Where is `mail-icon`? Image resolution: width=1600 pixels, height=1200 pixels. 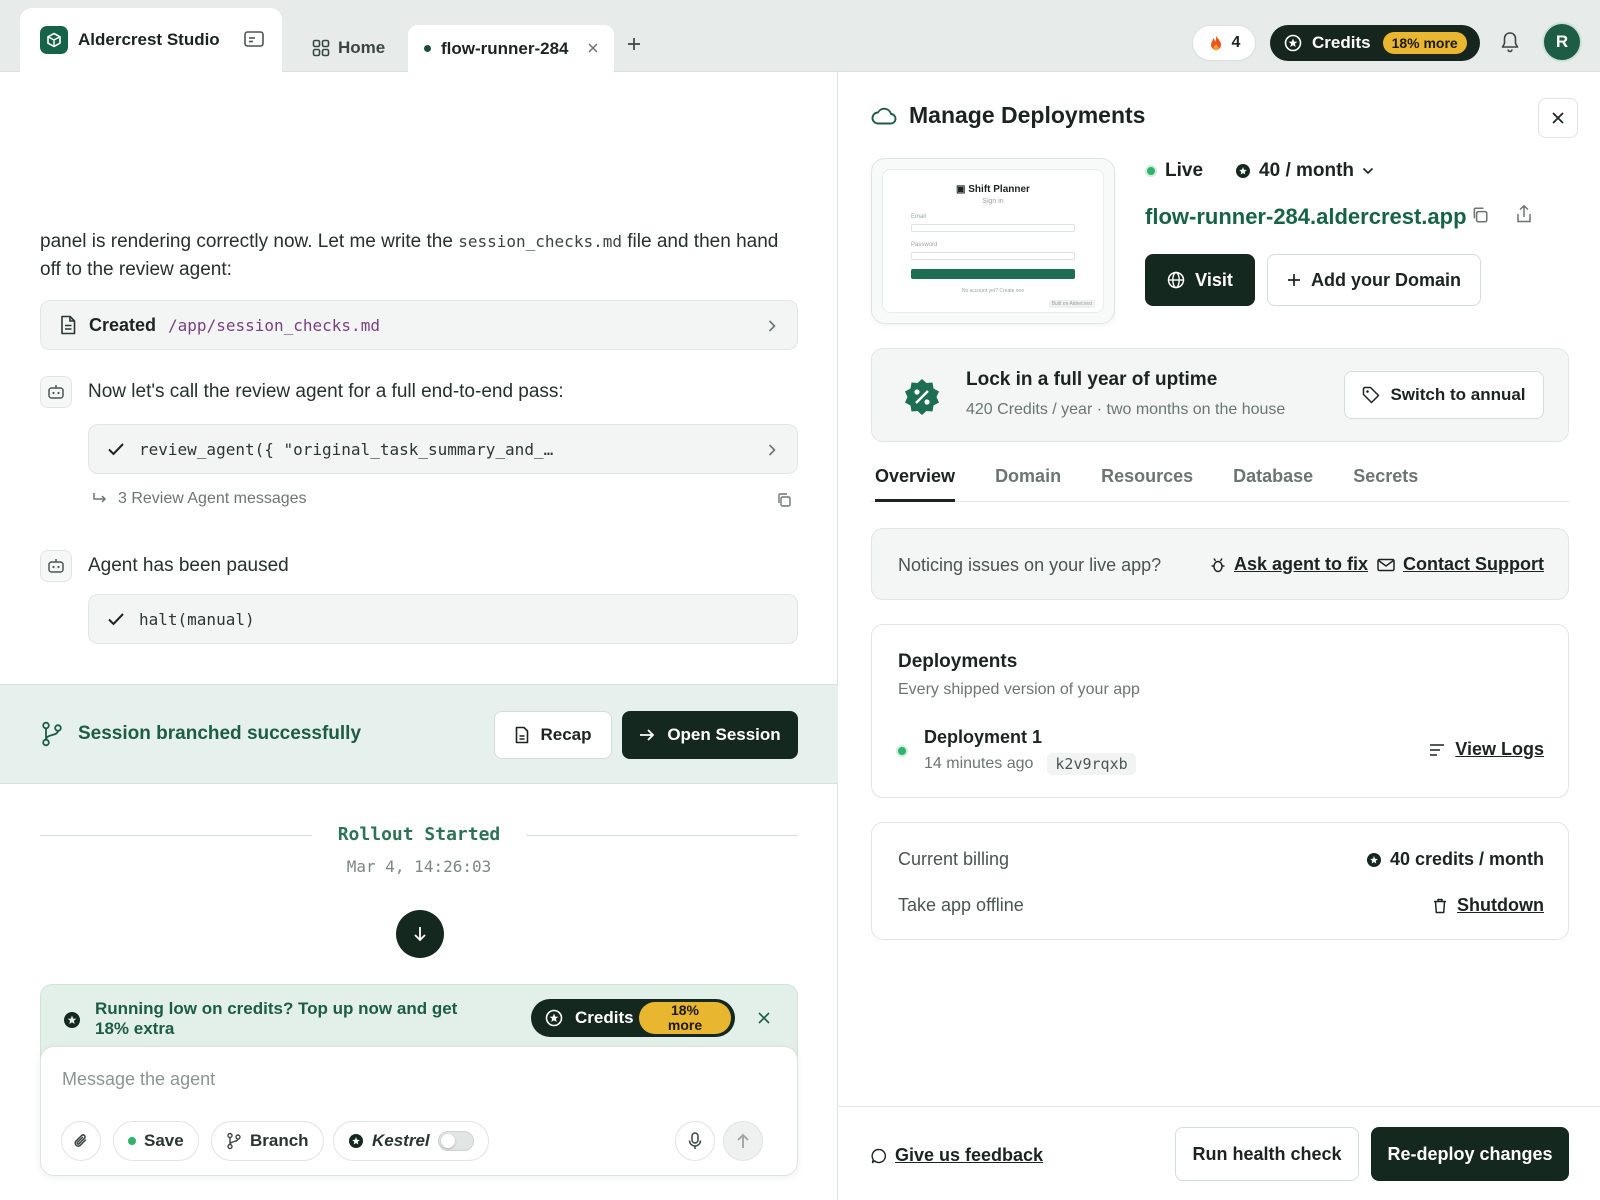
mail-icon is located at coordinates (1386, 564).